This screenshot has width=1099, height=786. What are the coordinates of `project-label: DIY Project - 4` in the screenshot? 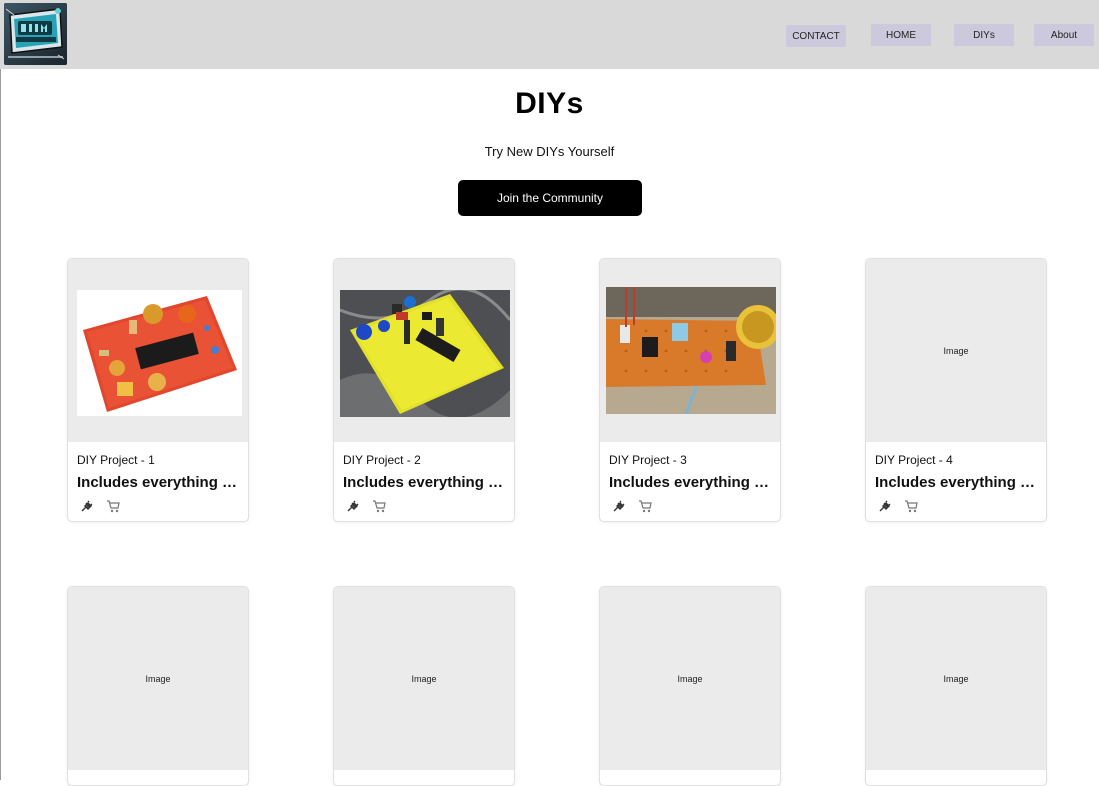 It's located at (914, 460).